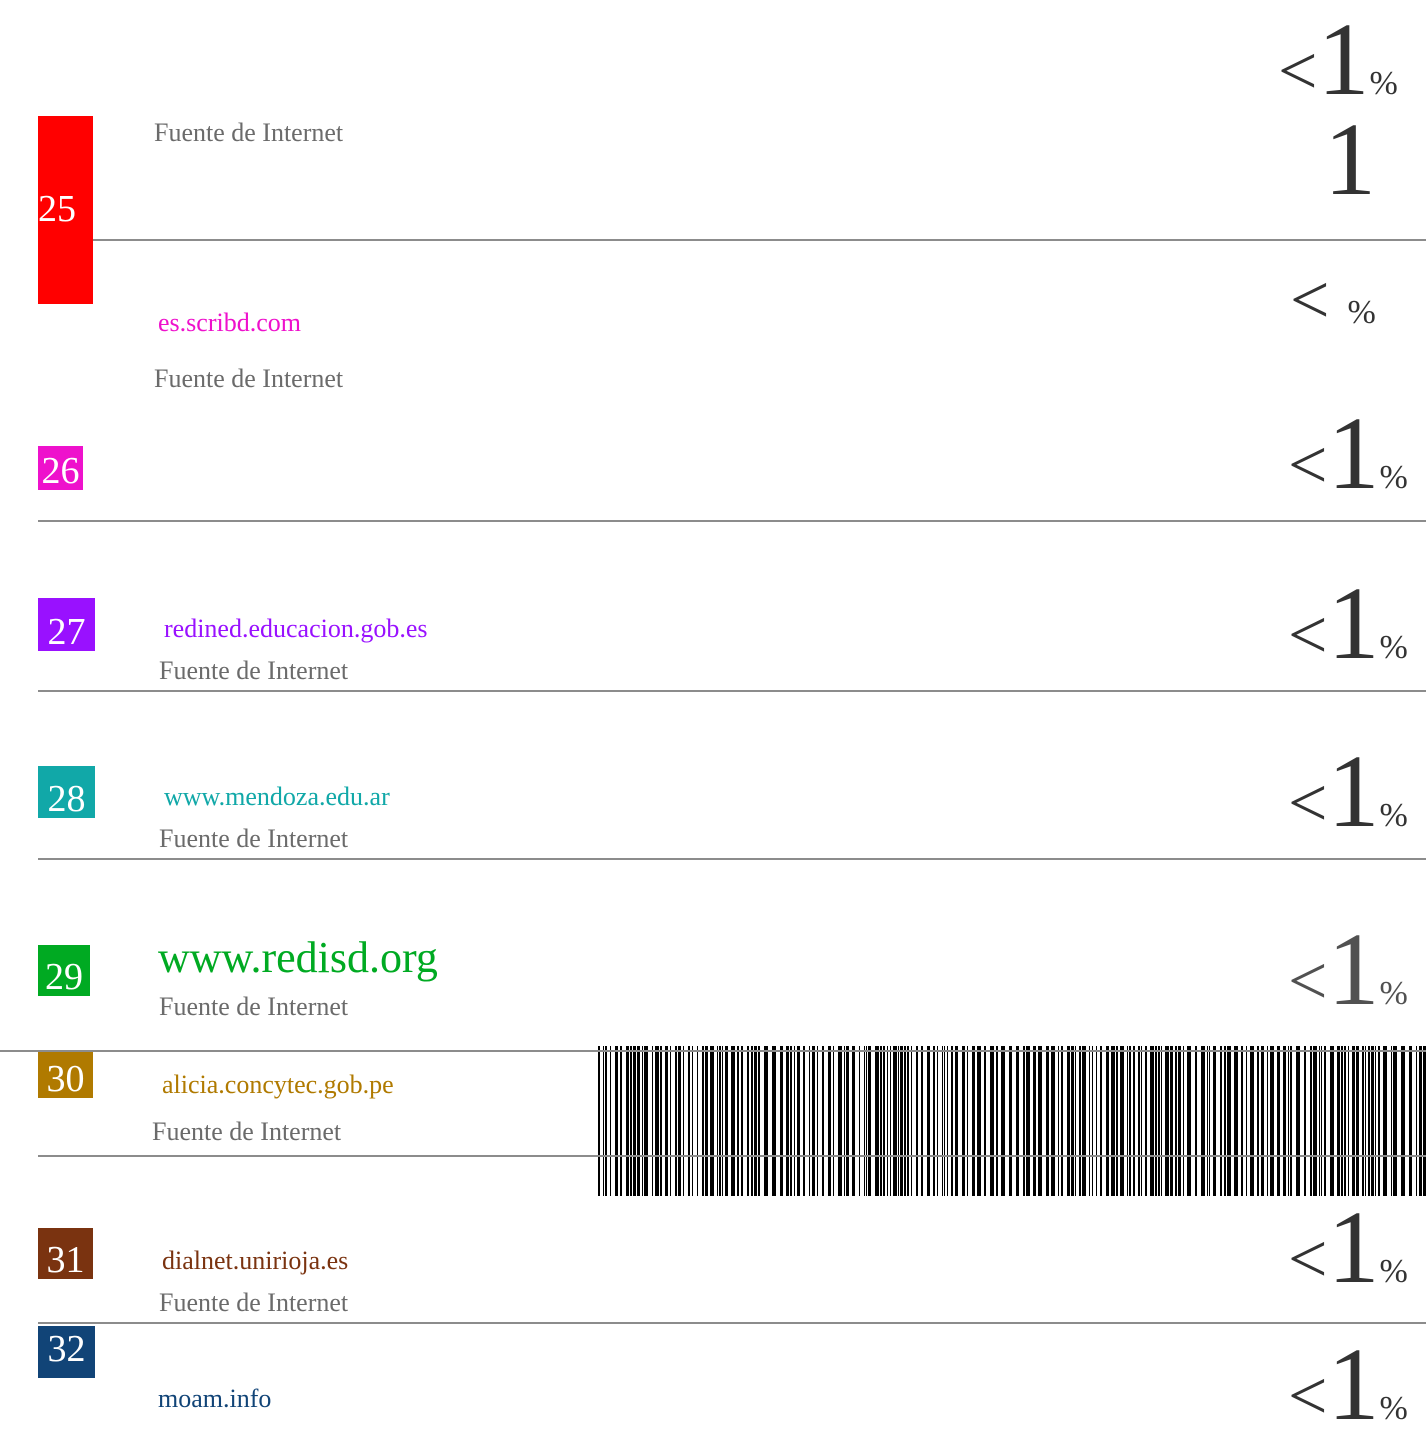 The width and height of the screenshot is (1426, 1445). I want to click on entry-number-badge: 29, so click(64, 970).